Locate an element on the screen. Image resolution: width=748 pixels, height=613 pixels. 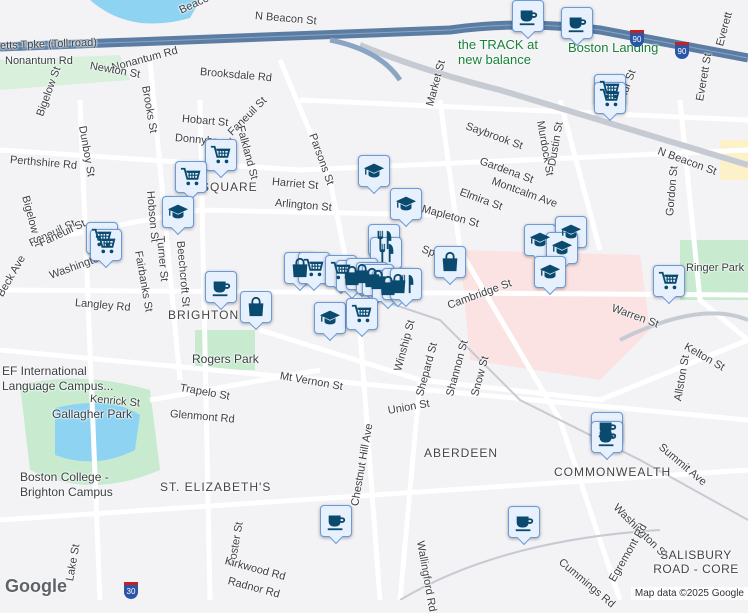
neighborhood-label: SALISBURY ROAD - CORE is located at coordinates (696, 562).